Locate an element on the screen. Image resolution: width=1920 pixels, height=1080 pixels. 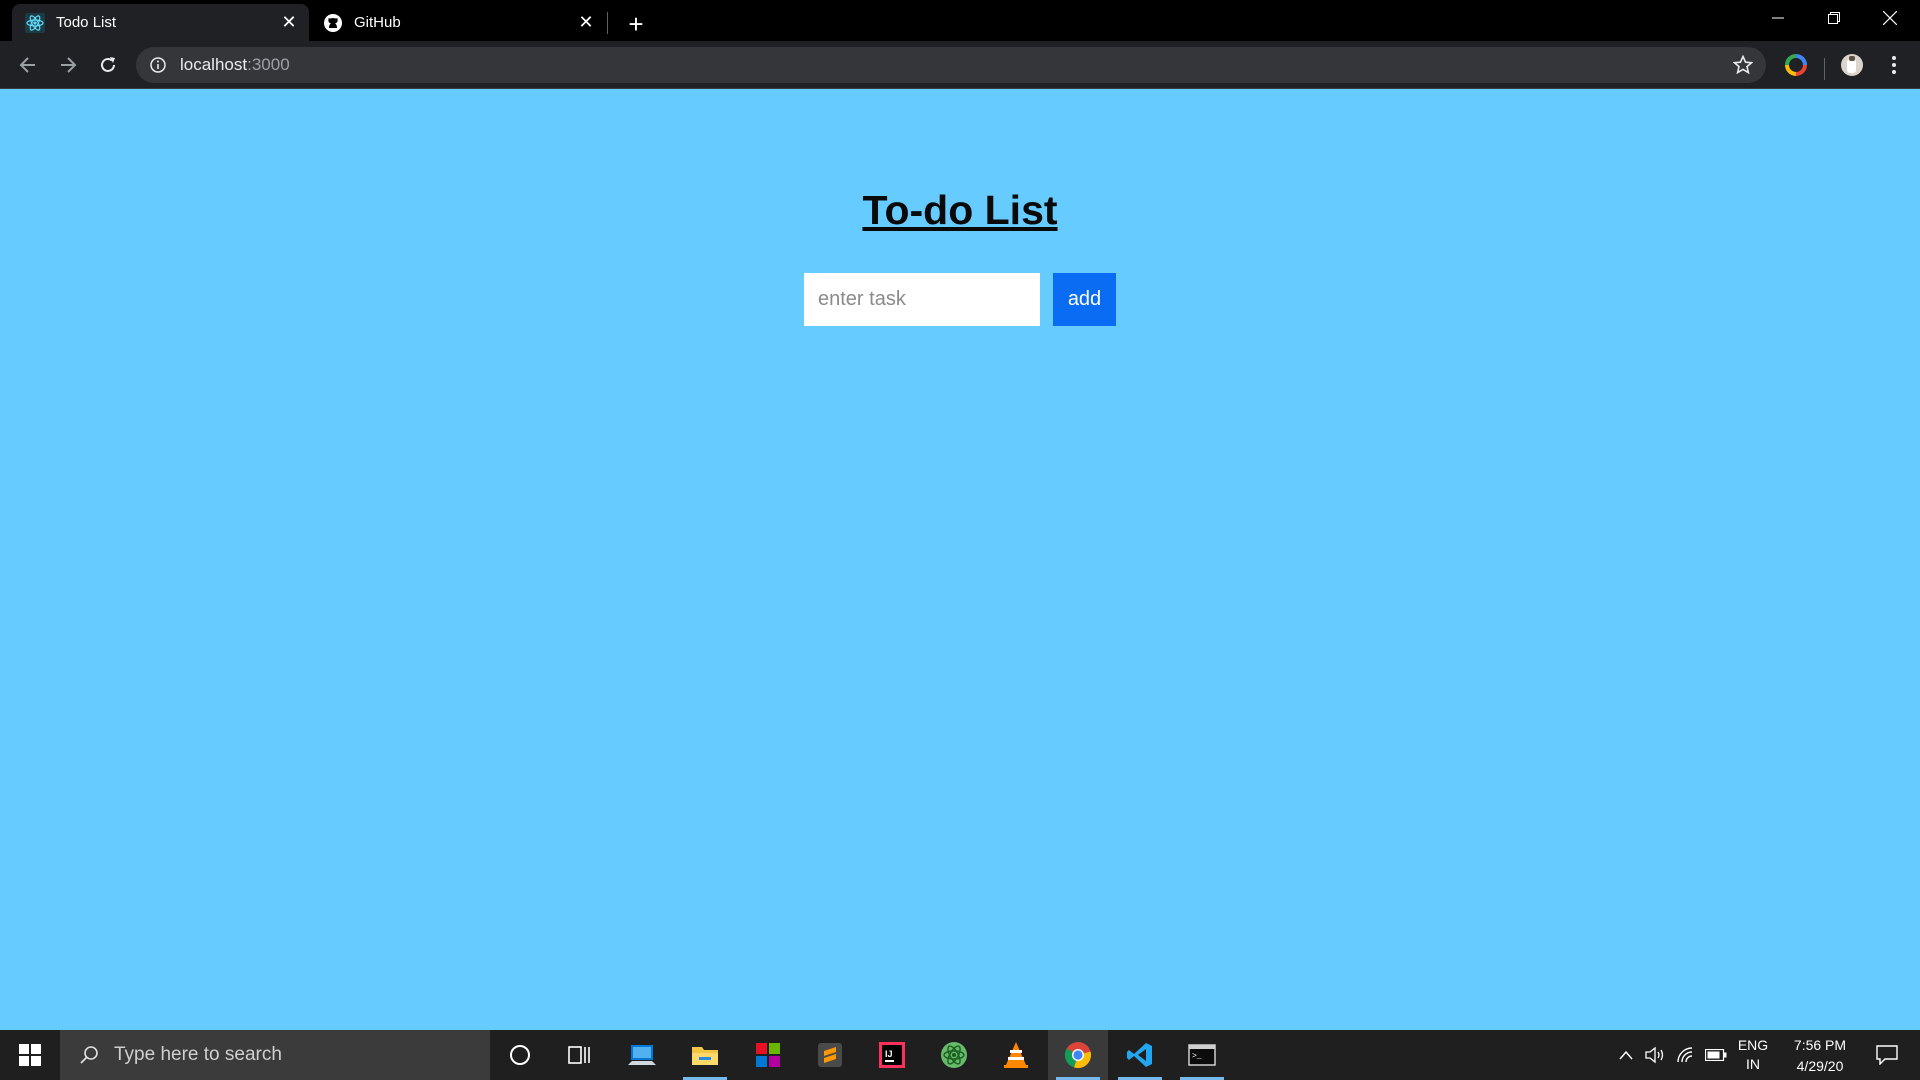
search-icon is located at coordinates (89, 1055).